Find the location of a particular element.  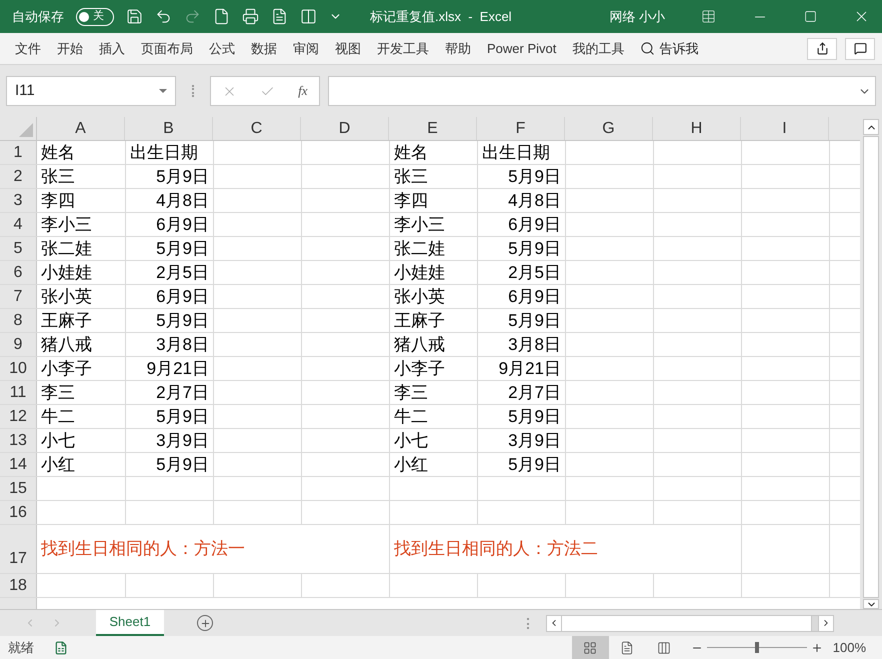

row-header: 7 is located at coordinates (18, 296).